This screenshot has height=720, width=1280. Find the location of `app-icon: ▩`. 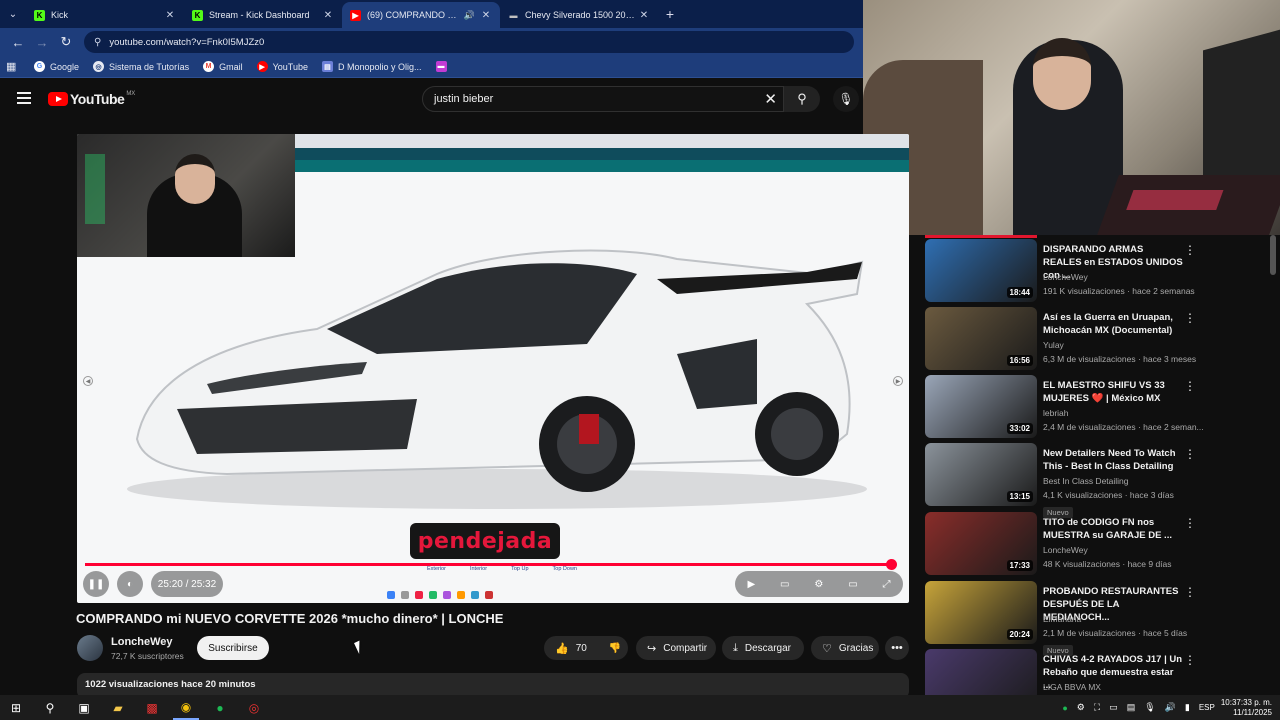

app-icon: ▩ is located at coordinates (152, 707).